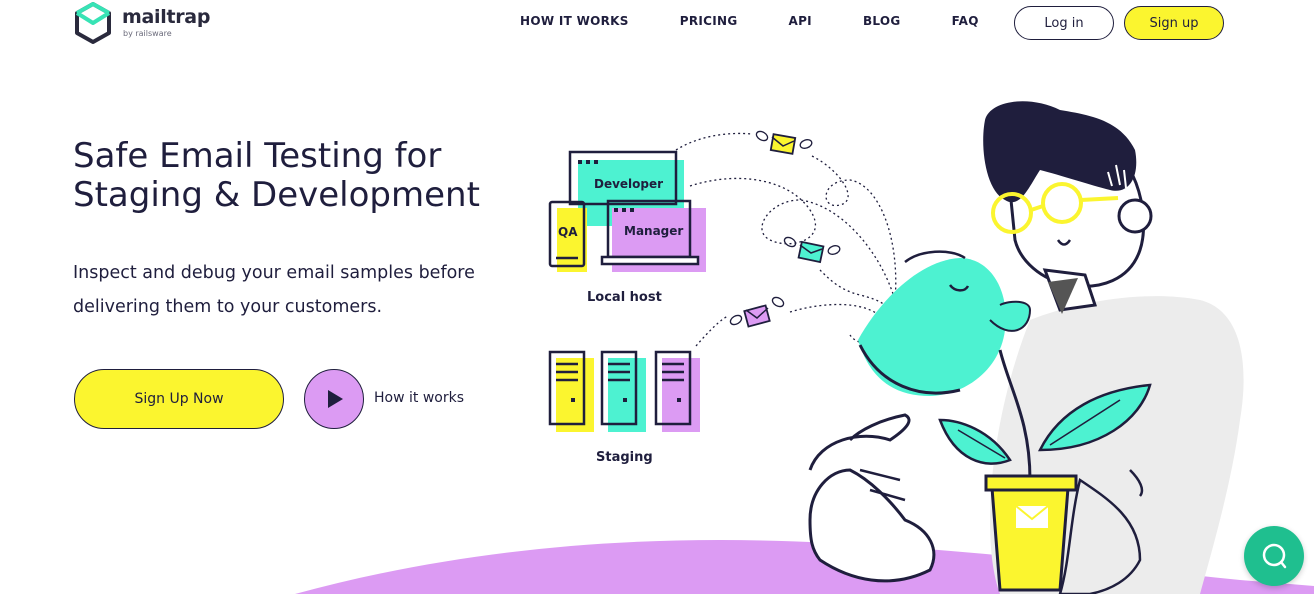 This screenshot has width=1314, height=594. I want to click on staging-label: Staging, so click(624, 457).